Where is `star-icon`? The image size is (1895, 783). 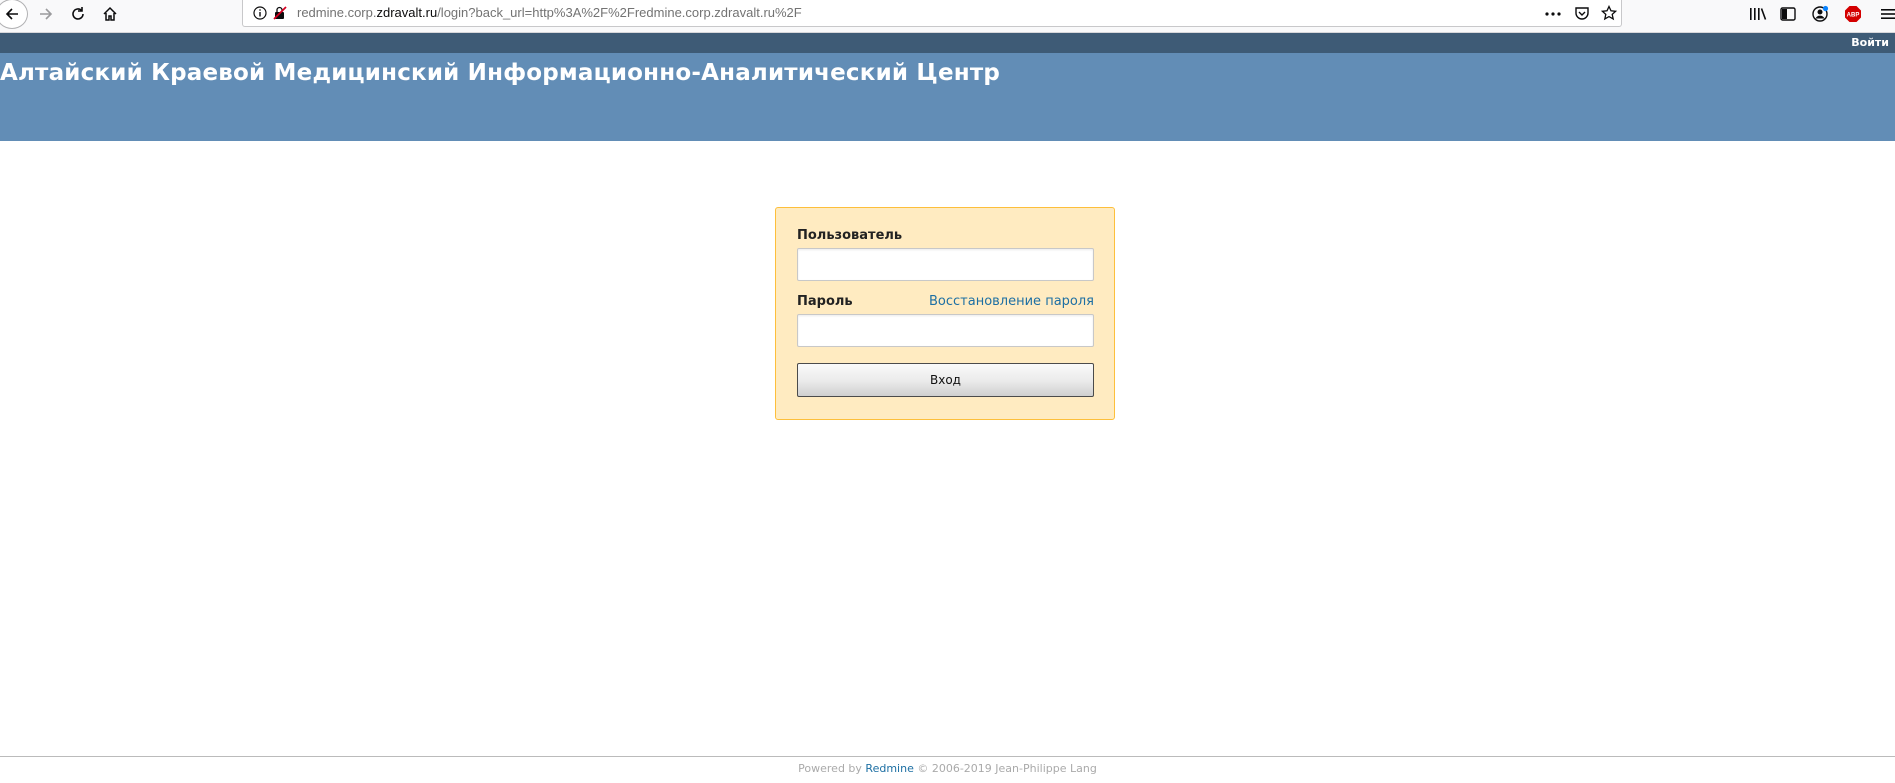
star-icon is located at coordinates (1609, 13).